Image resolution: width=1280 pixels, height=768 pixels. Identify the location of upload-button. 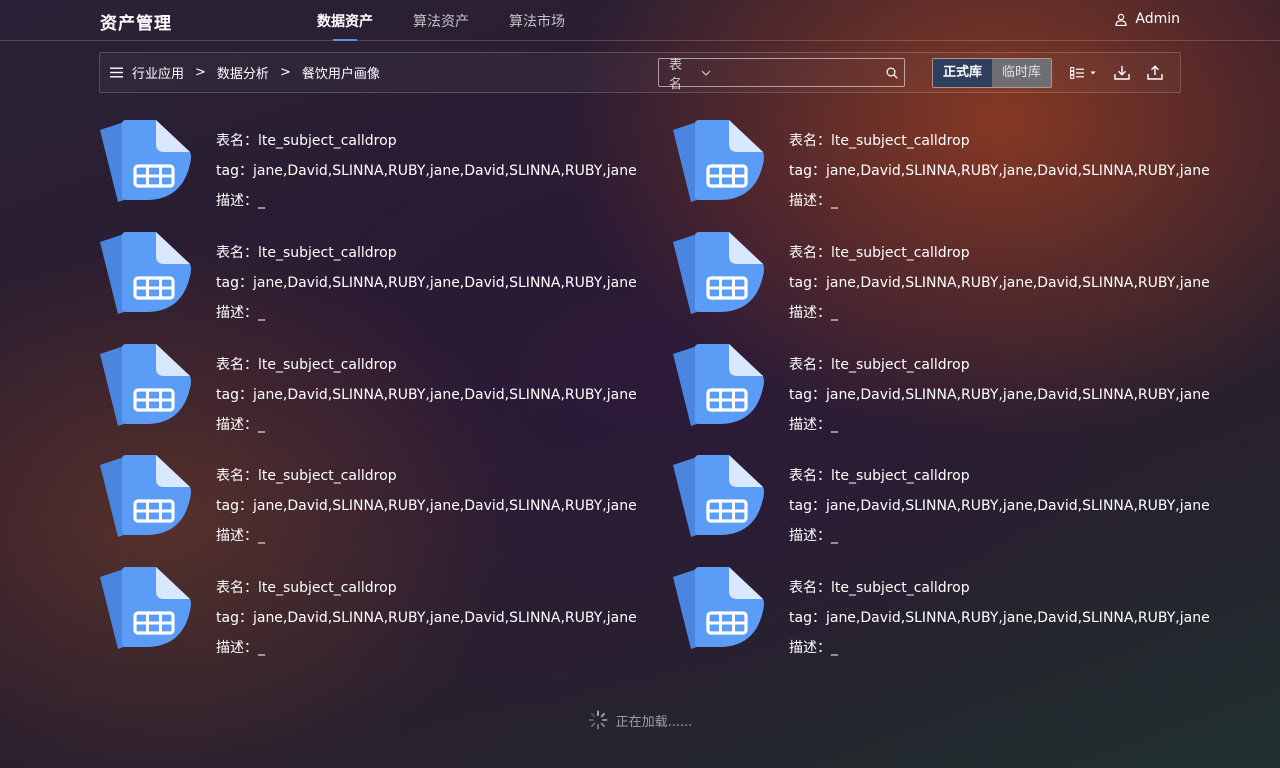
(1155, 72).